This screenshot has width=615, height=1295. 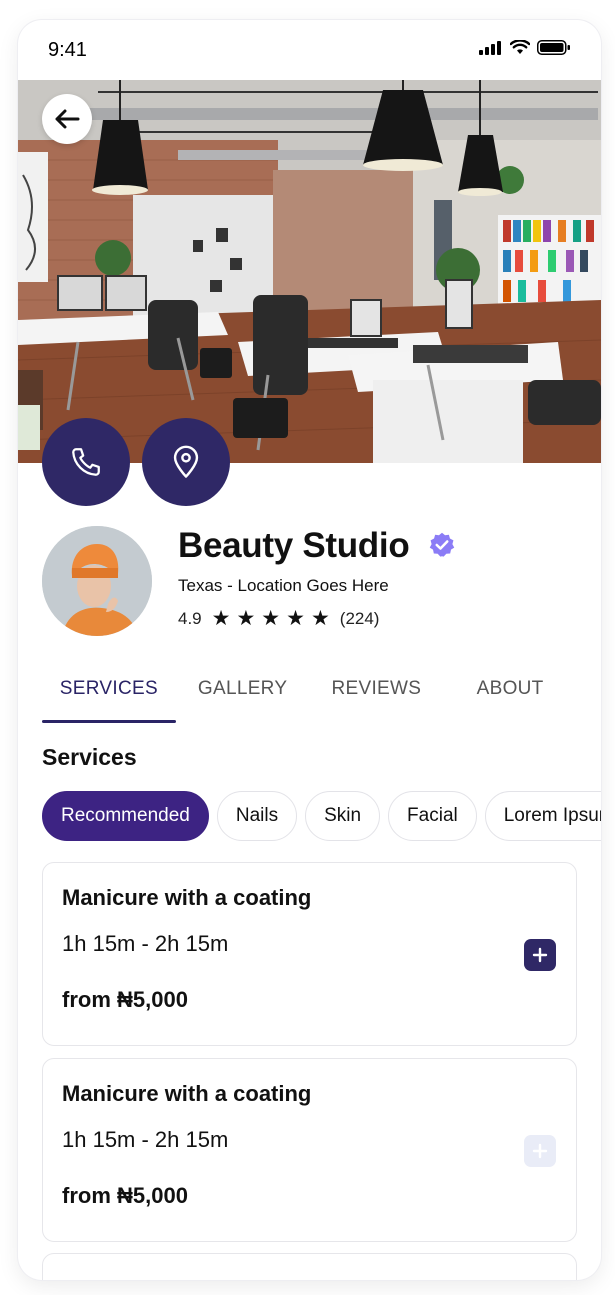 I want to click on chip-facial: Facial, so click(x=432, y=816).